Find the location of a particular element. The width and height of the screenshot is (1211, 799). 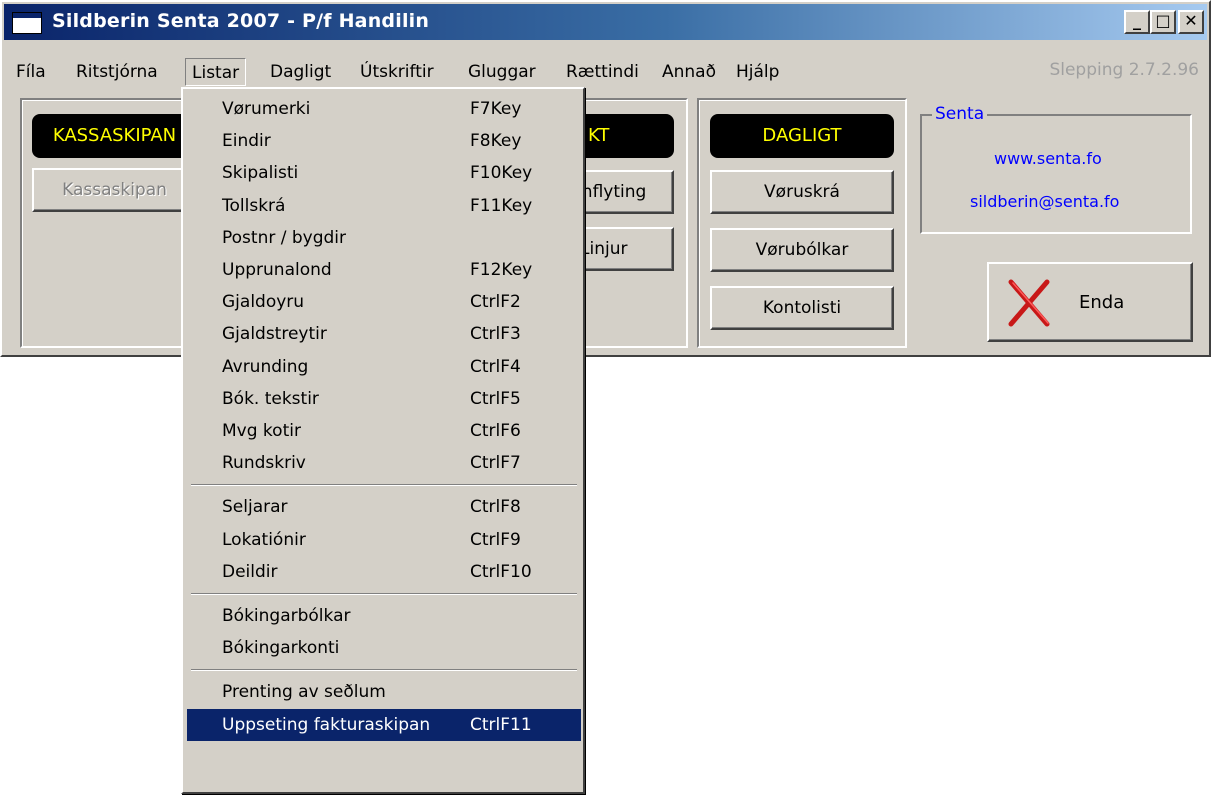

menu-item-label: Uppseting fakturaskipan is located at coordinates (326, 724).